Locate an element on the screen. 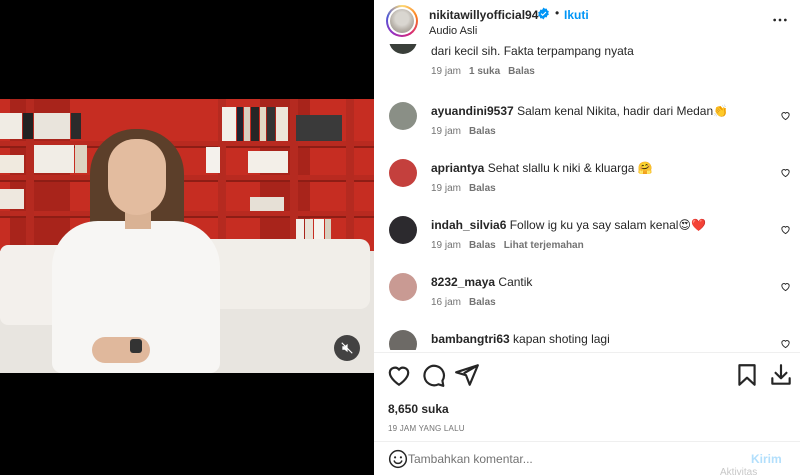 The width and height of the screenshot is (800, 475). share-icon is located at coordinates (467, 375).